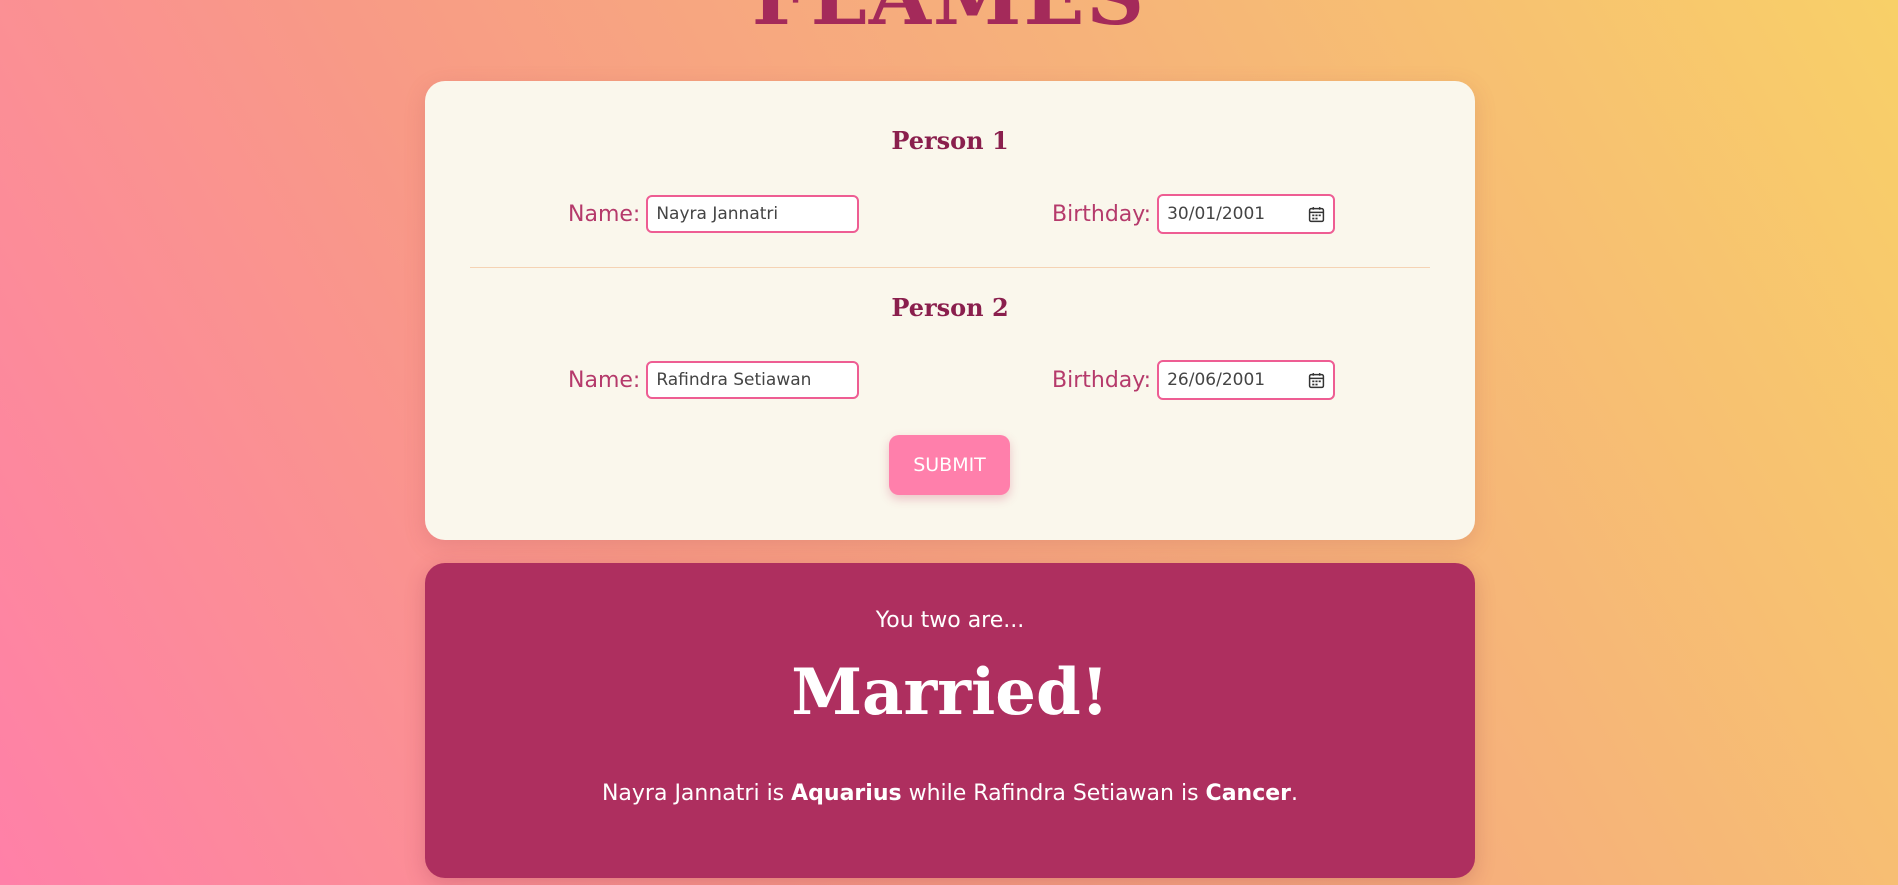  Describe the element at coordinates (1248, 793) in the screenshot. I see `zodiac-person-2-sign: Cancer` at that location.